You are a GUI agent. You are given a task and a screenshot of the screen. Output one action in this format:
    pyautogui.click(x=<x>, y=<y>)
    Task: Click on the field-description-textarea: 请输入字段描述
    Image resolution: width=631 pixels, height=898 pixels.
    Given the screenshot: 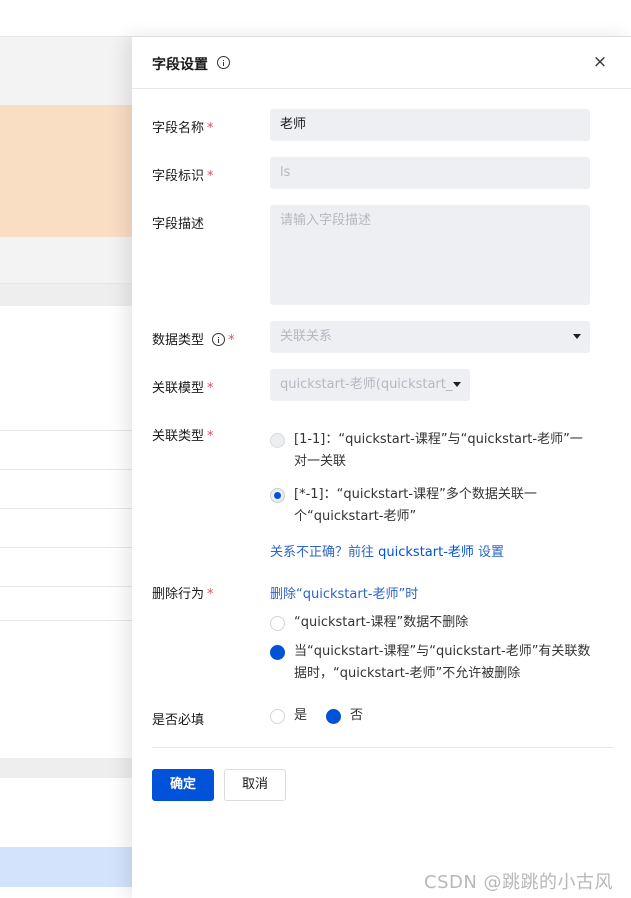 What is the action you would take?
    pyautogui.click(x=430, y=255)
    